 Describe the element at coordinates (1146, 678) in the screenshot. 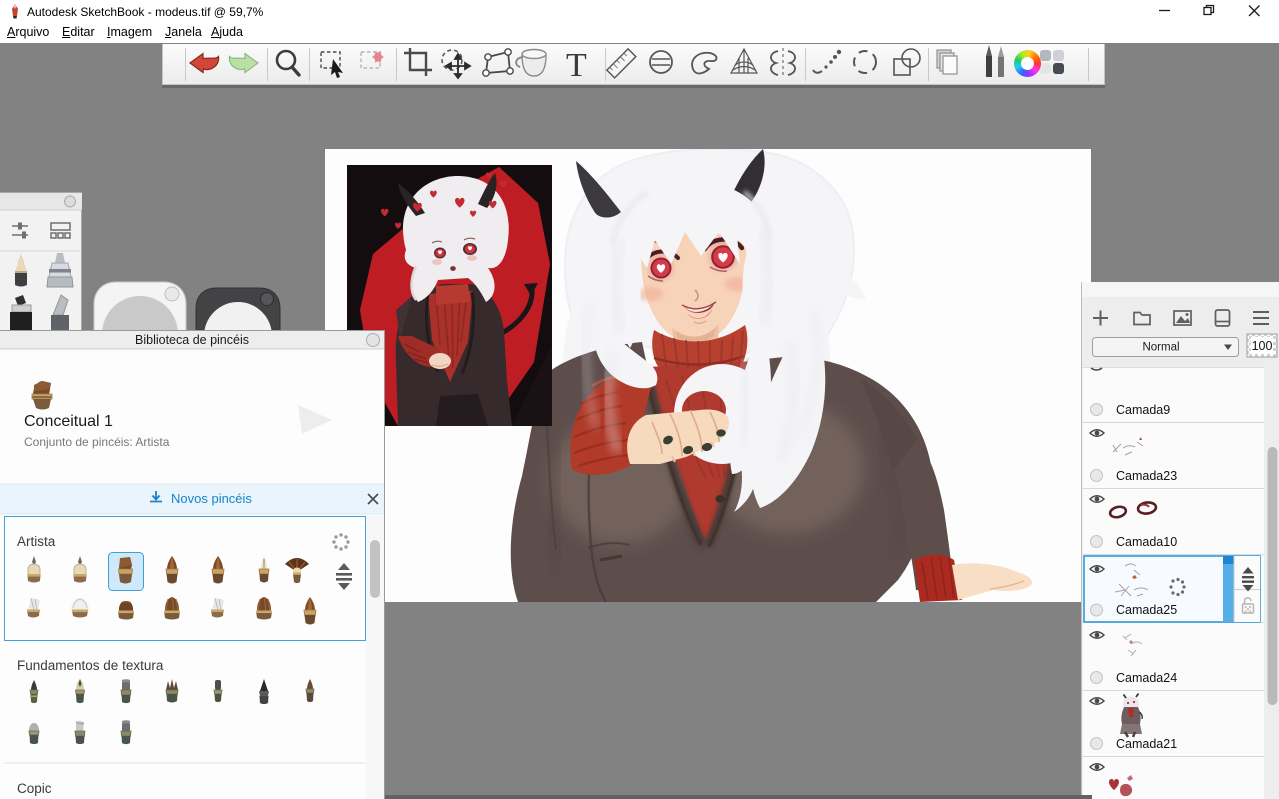

I see `svg-text: Camada24` at that location.